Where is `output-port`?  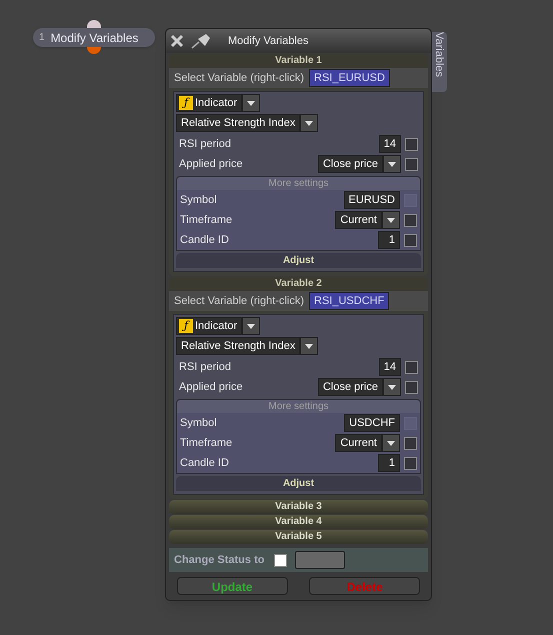 output-port is located at coordinates (94, 50).